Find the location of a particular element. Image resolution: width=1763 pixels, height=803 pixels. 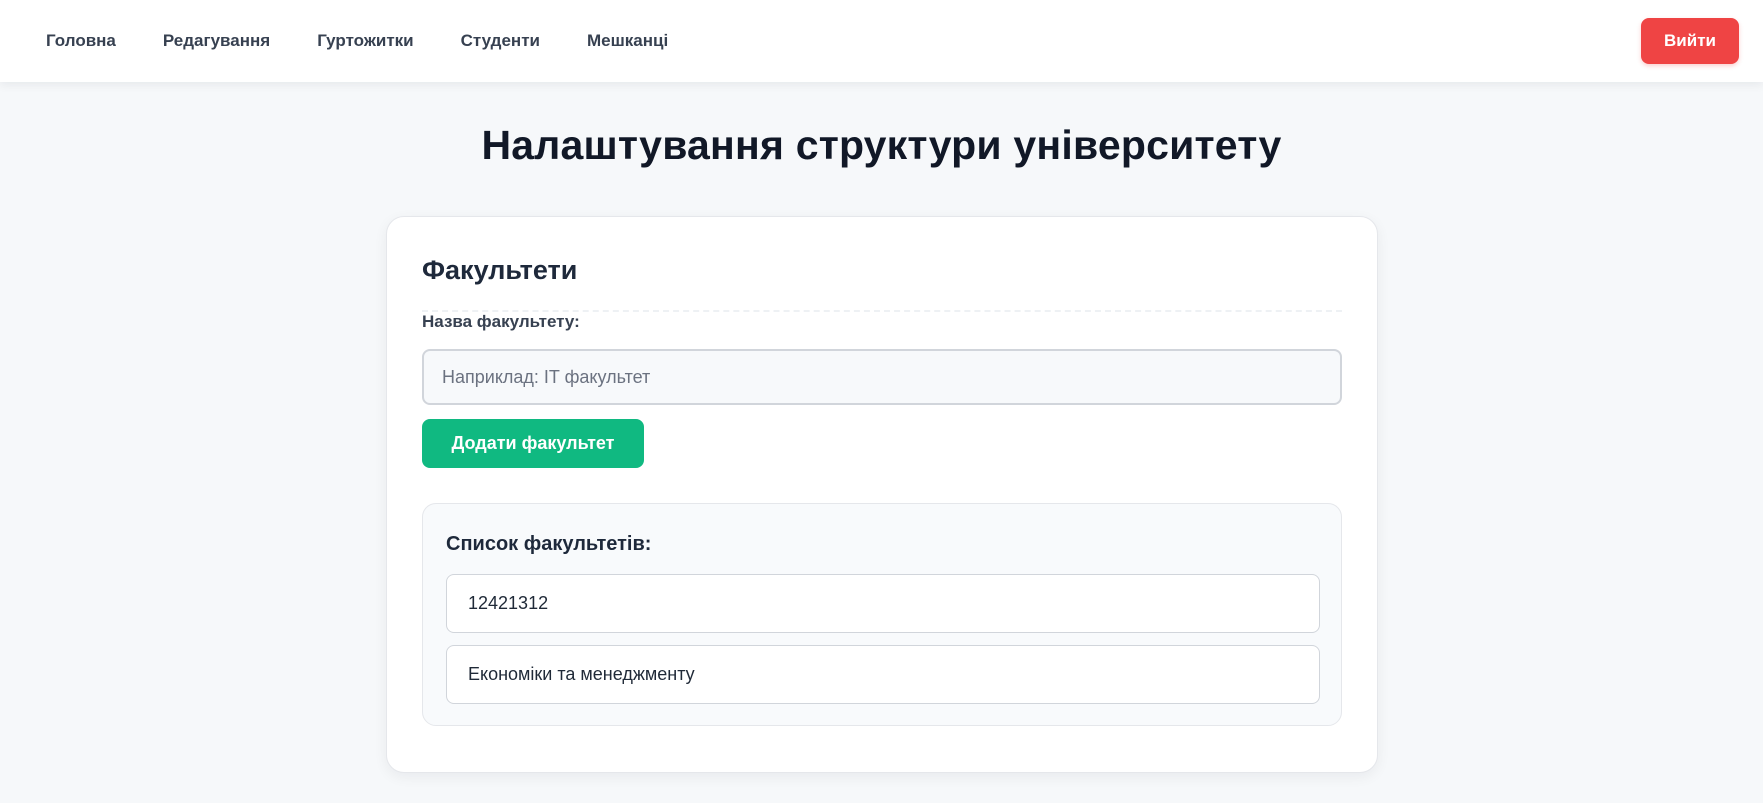

faculty-list-item: 12421312 is located at coordinates (883, 603).